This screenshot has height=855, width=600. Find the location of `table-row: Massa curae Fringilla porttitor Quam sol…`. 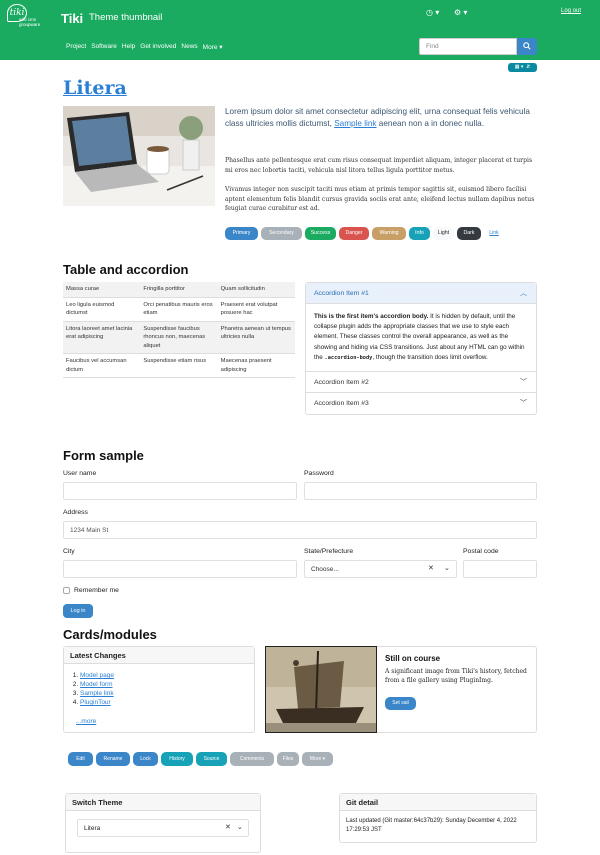

table-row: Massa curae Fringilla porttitor Quam sol… is located at coordinates (179, 289).